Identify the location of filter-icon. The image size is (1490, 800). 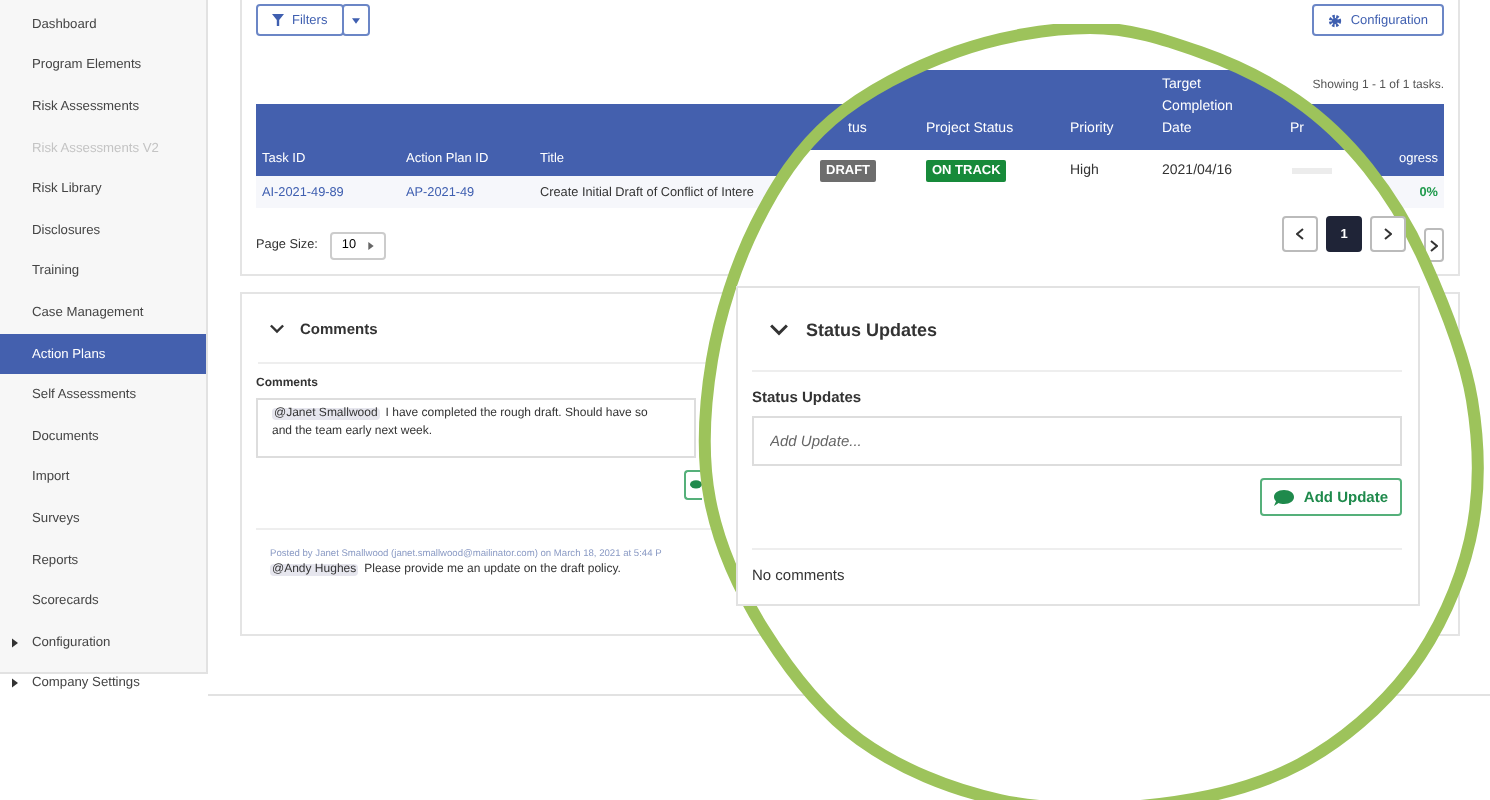
(278, 20).